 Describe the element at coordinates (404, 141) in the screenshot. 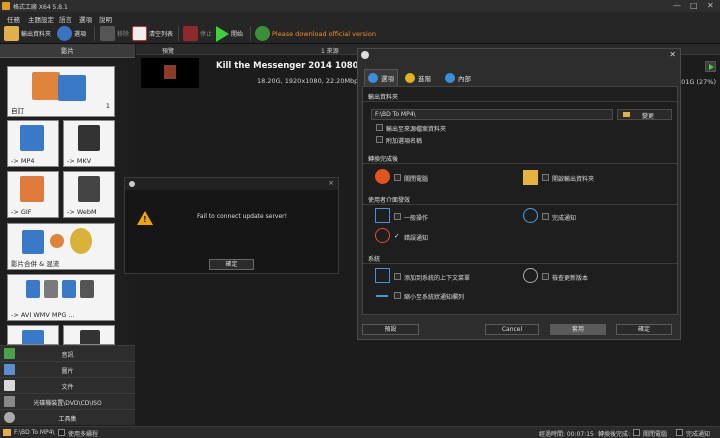

I see `append-name-label: 附加選項名稱` at that location.